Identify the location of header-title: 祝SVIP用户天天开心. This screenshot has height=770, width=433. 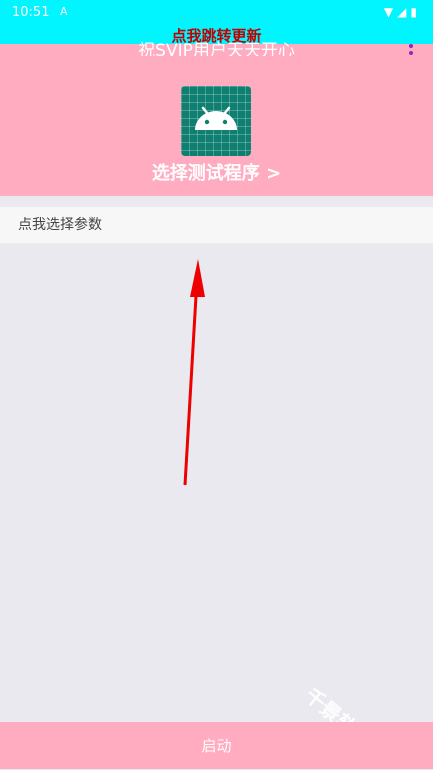
(216, 48).